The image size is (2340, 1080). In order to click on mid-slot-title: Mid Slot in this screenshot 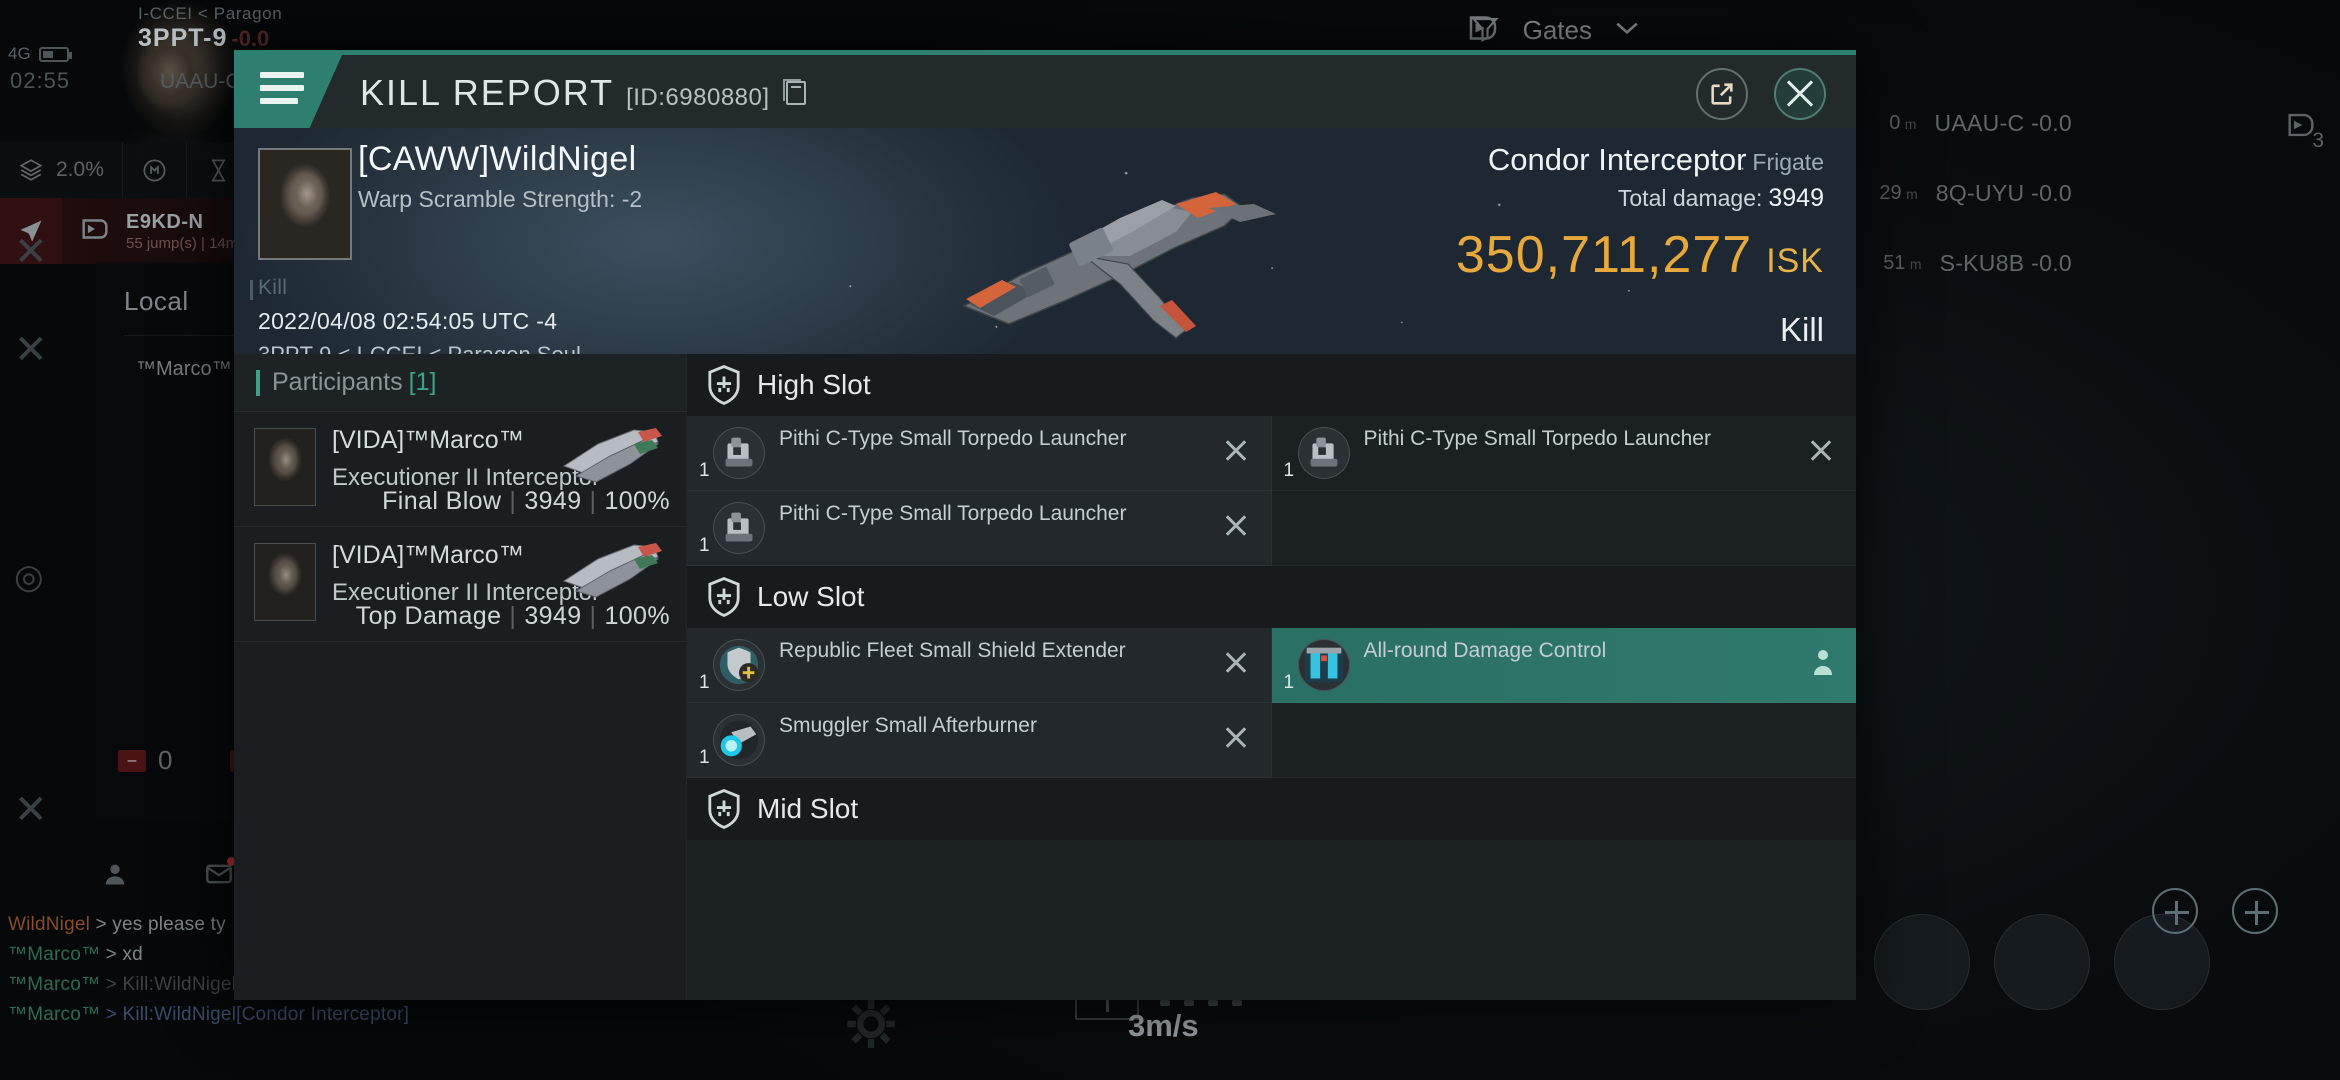, I will do `click(808, 808)`.